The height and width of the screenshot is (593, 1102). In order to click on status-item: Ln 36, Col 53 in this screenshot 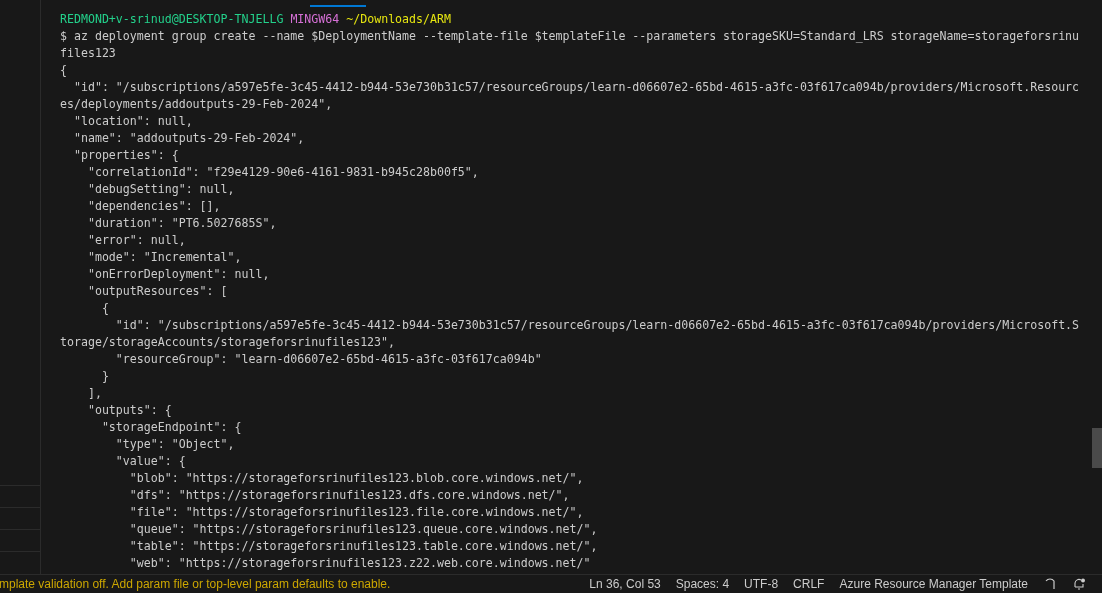, I will do `click(625, 584)`.